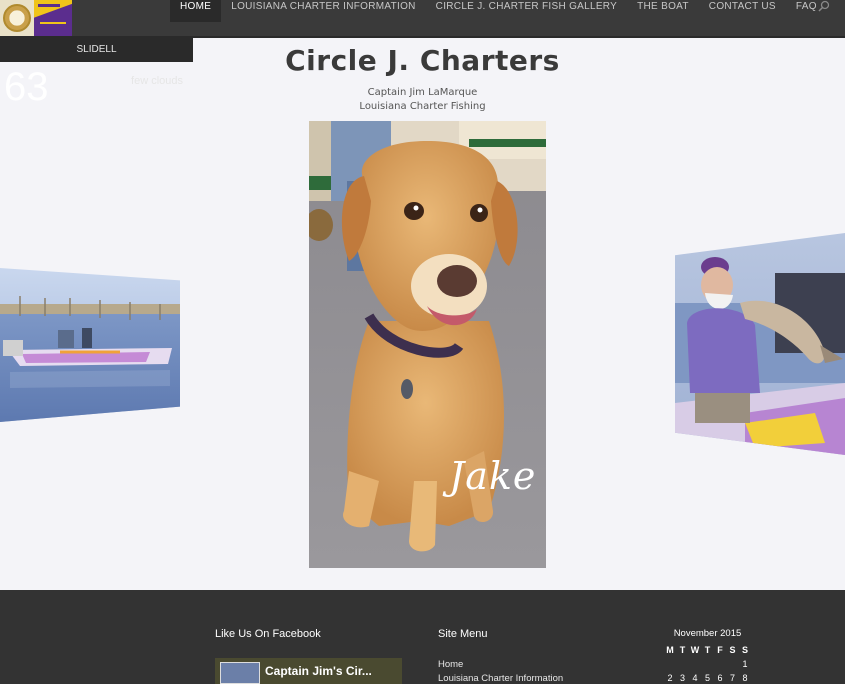 This screenshot has height=684, width=845. What do you see at coordinates (463, 634) in the screenshot?
I see `site-menu-title: Site Menu` at bounding box center [463, 634].